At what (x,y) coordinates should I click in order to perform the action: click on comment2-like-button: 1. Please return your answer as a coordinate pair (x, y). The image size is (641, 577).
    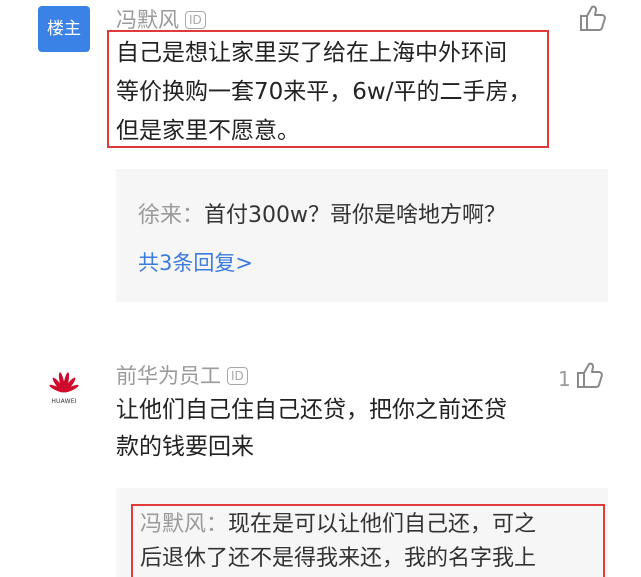
    Looking at the image, I should click on (581, 375).